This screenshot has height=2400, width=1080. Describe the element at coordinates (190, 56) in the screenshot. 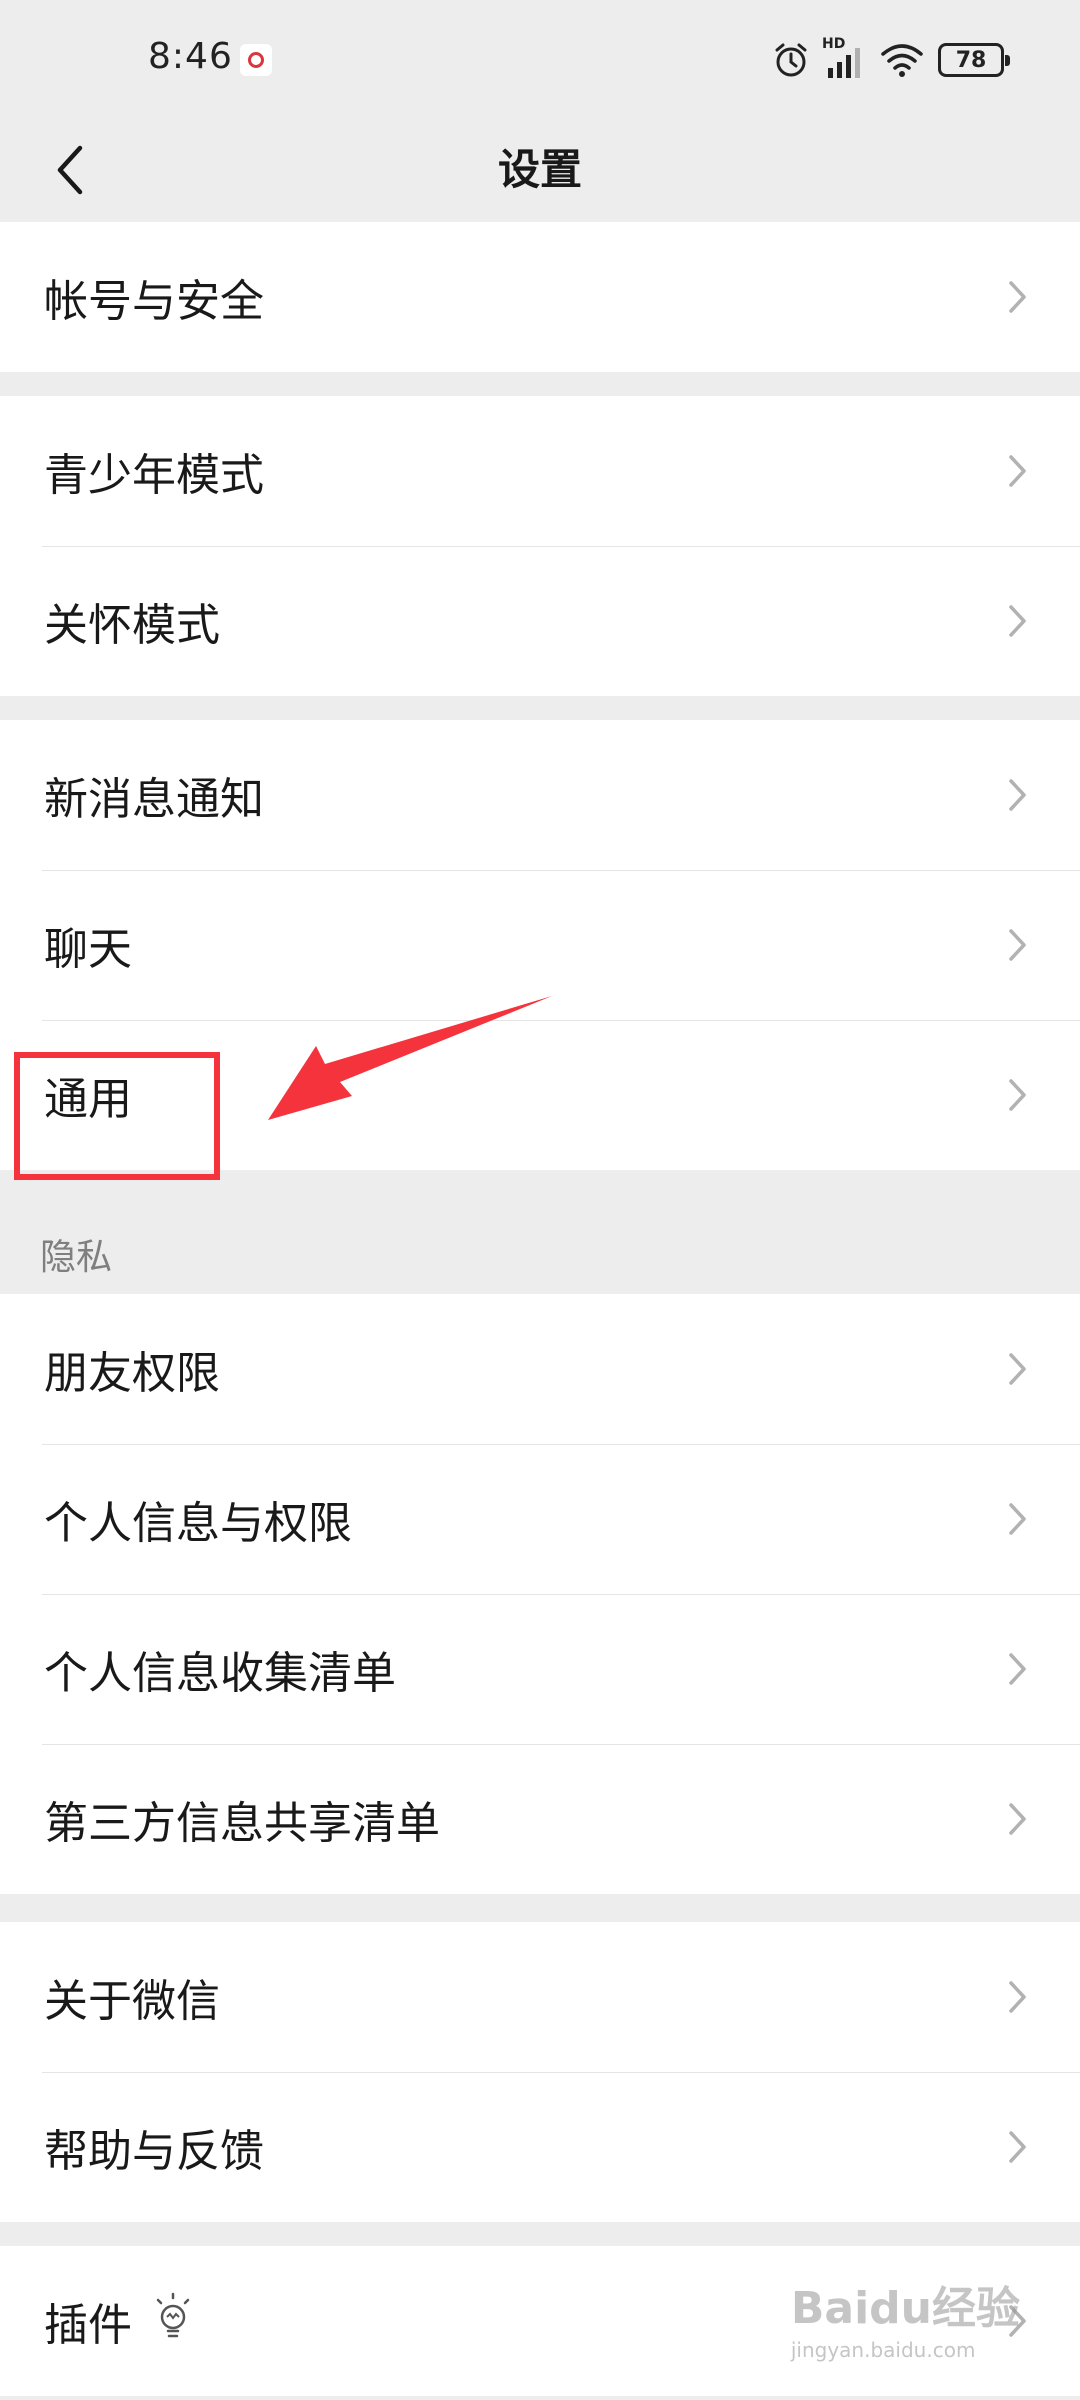

I see `status-time: 8:46` at that location.